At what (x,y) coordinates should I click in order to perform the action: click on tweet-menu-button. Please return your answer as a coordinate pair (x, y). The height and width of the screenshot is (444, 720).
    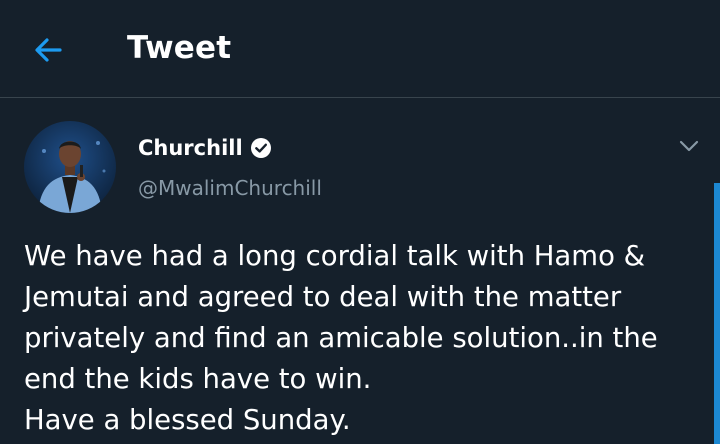
    Looking at the image, I should click on (689, 146).